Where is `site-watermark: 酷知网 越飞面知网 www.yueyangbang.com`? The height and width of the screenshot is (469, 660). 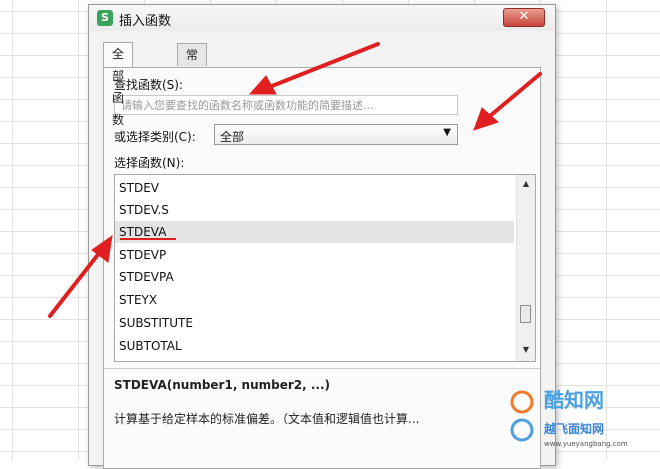 site-watermark: 酷知网 越飞面知网 www.yueyangbang.com is located at coordinates (580, 422).